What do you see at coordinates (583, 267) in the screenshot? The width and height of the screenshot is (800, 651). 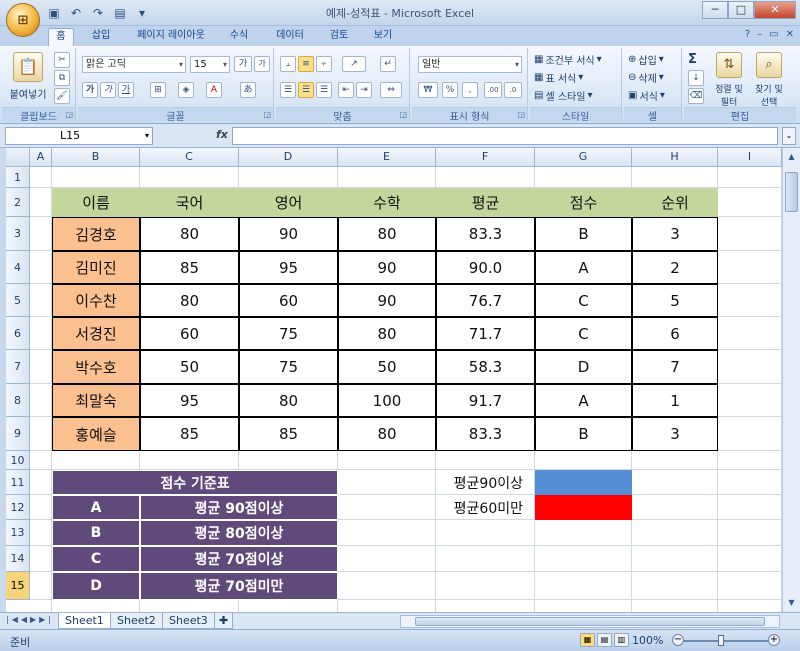 I see `table-cell: A` at bounding box center [583, 267].